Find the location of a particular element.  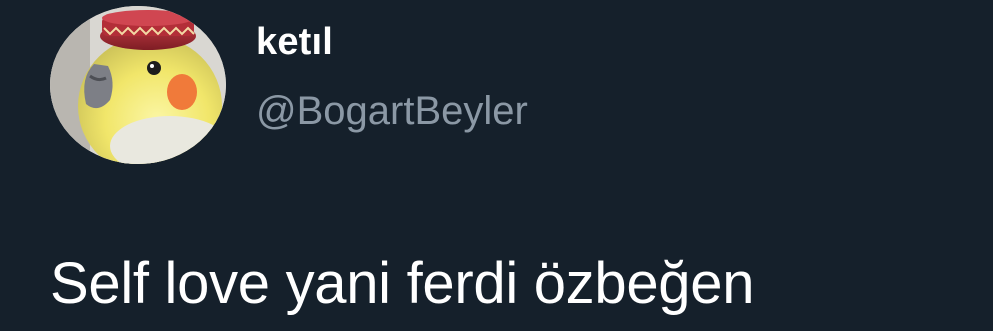

cockatiel-avatar-icon is located at coordinates (138, 85).